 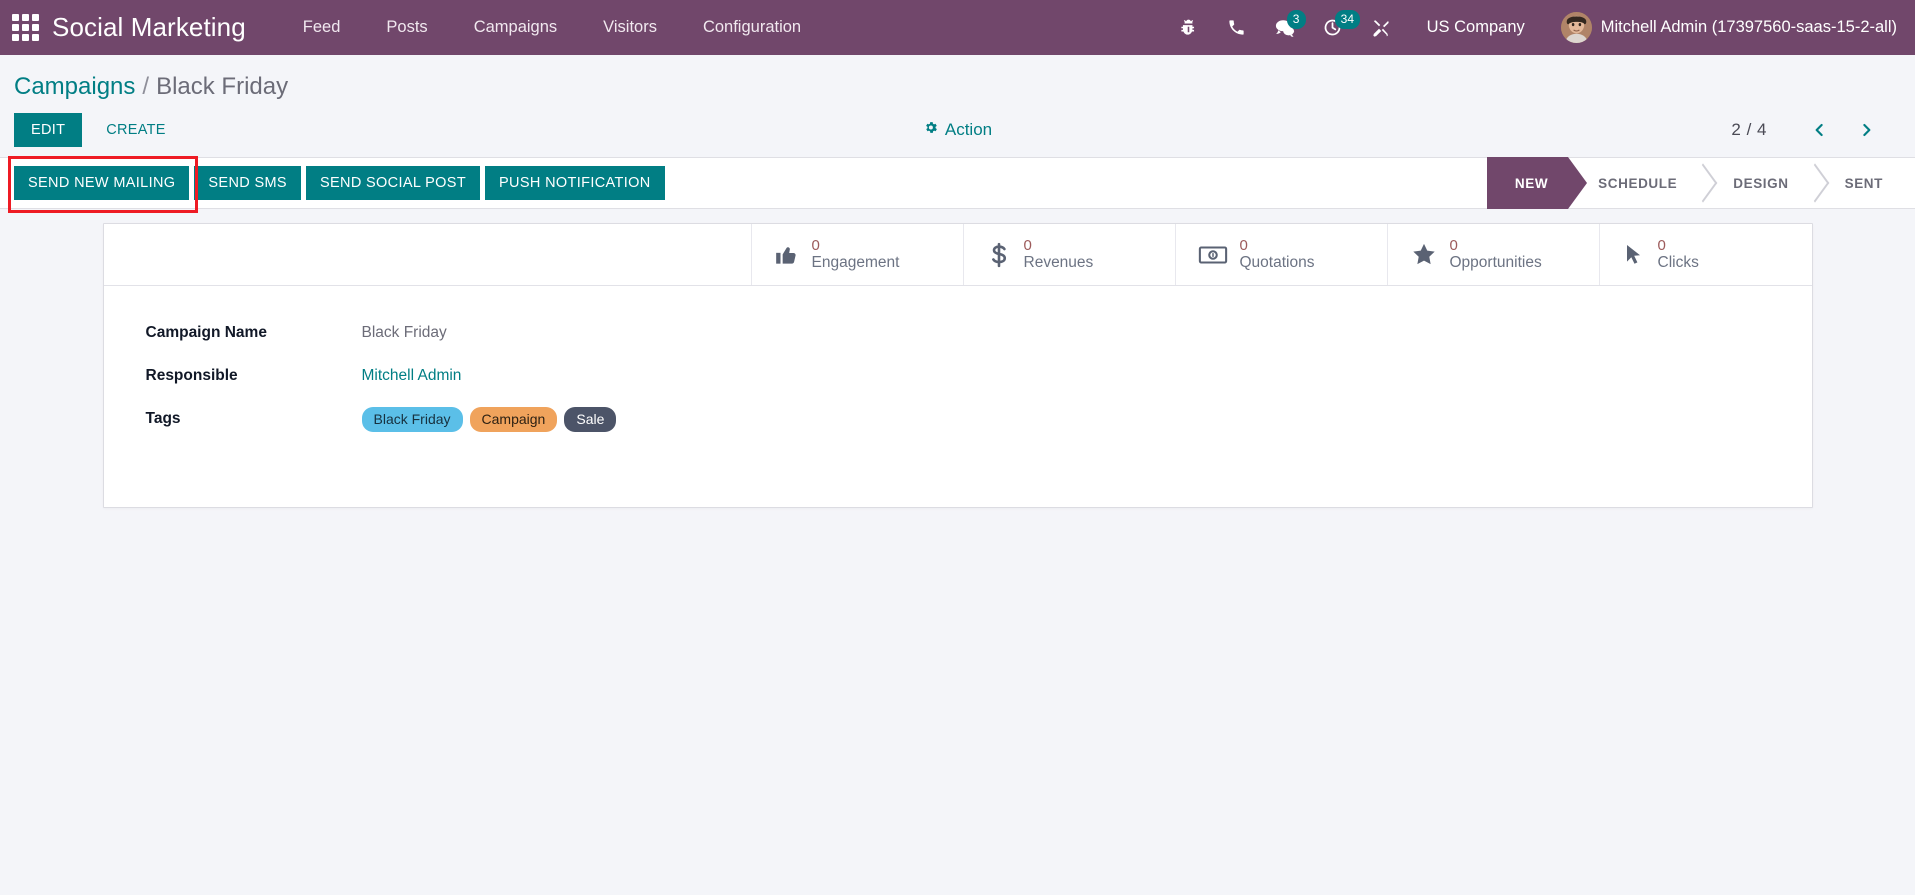 I want to click on action-menu-button: Action, so click(x=957, y=130).